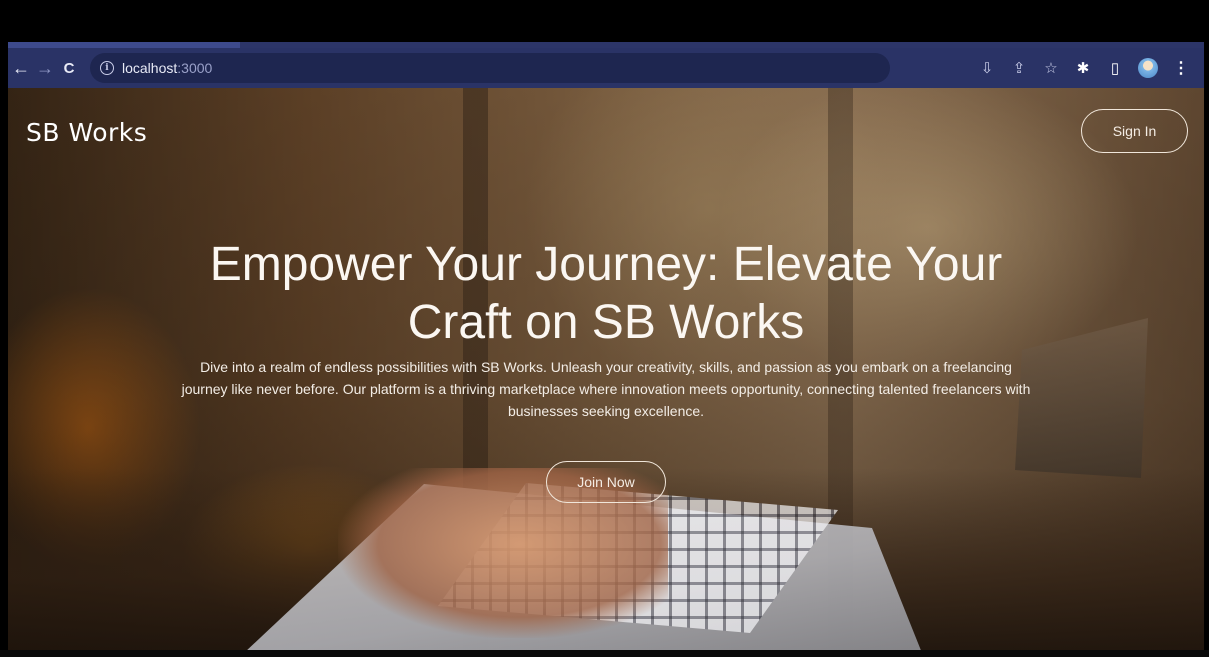  I want to click on star-icon: ☆, so click(1051, 68).